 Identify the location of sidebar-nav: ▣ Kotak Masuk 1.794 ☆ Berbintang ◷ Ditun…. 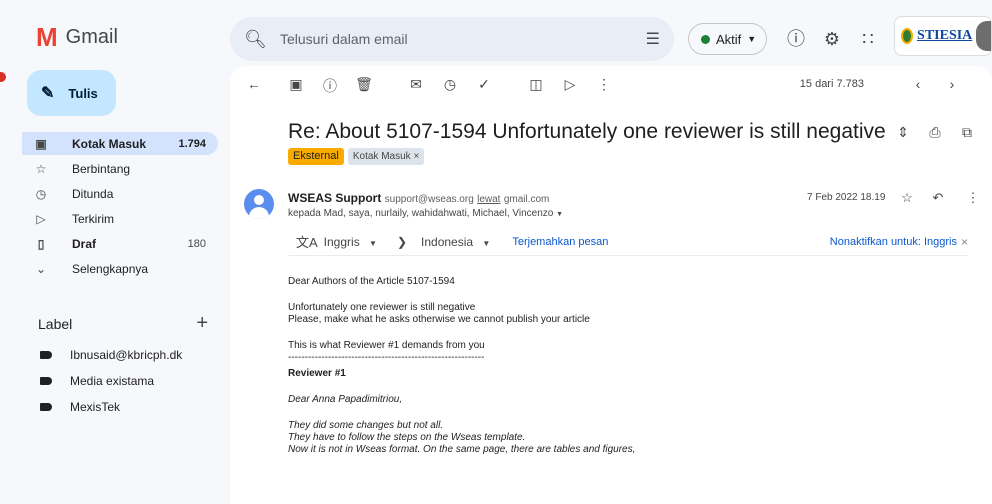
(120, 207).